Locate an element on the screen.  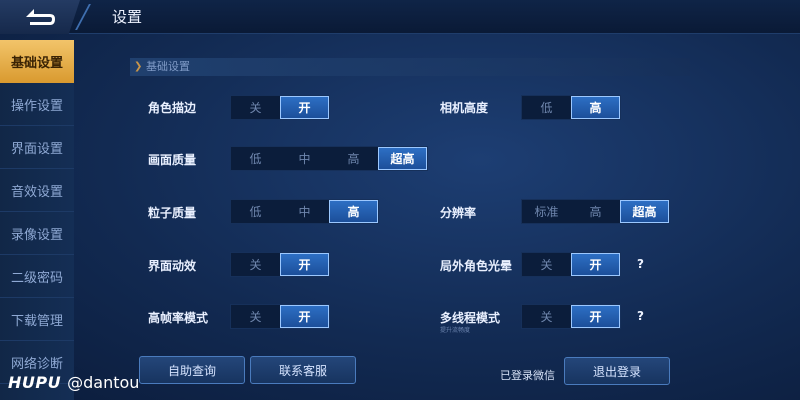
sidebar: 基础设置 操作设置 界面设置 音效设置 录像设置 二级密码 下载管理 网络诊断 is located at coordinates (37, 220).